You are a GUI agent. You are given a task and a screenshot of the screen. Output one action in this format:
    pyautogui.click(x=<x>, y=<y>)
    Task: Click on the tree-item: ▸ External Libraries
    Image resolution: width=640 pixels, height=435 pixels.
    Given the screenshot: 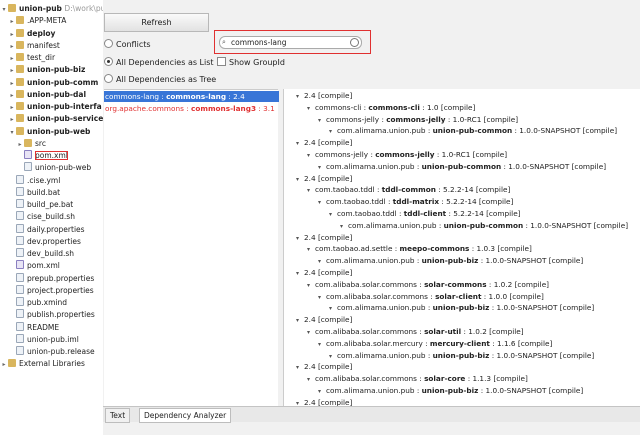 What is the action you would take?
    pyautogui.click(x=42, y=364)
    